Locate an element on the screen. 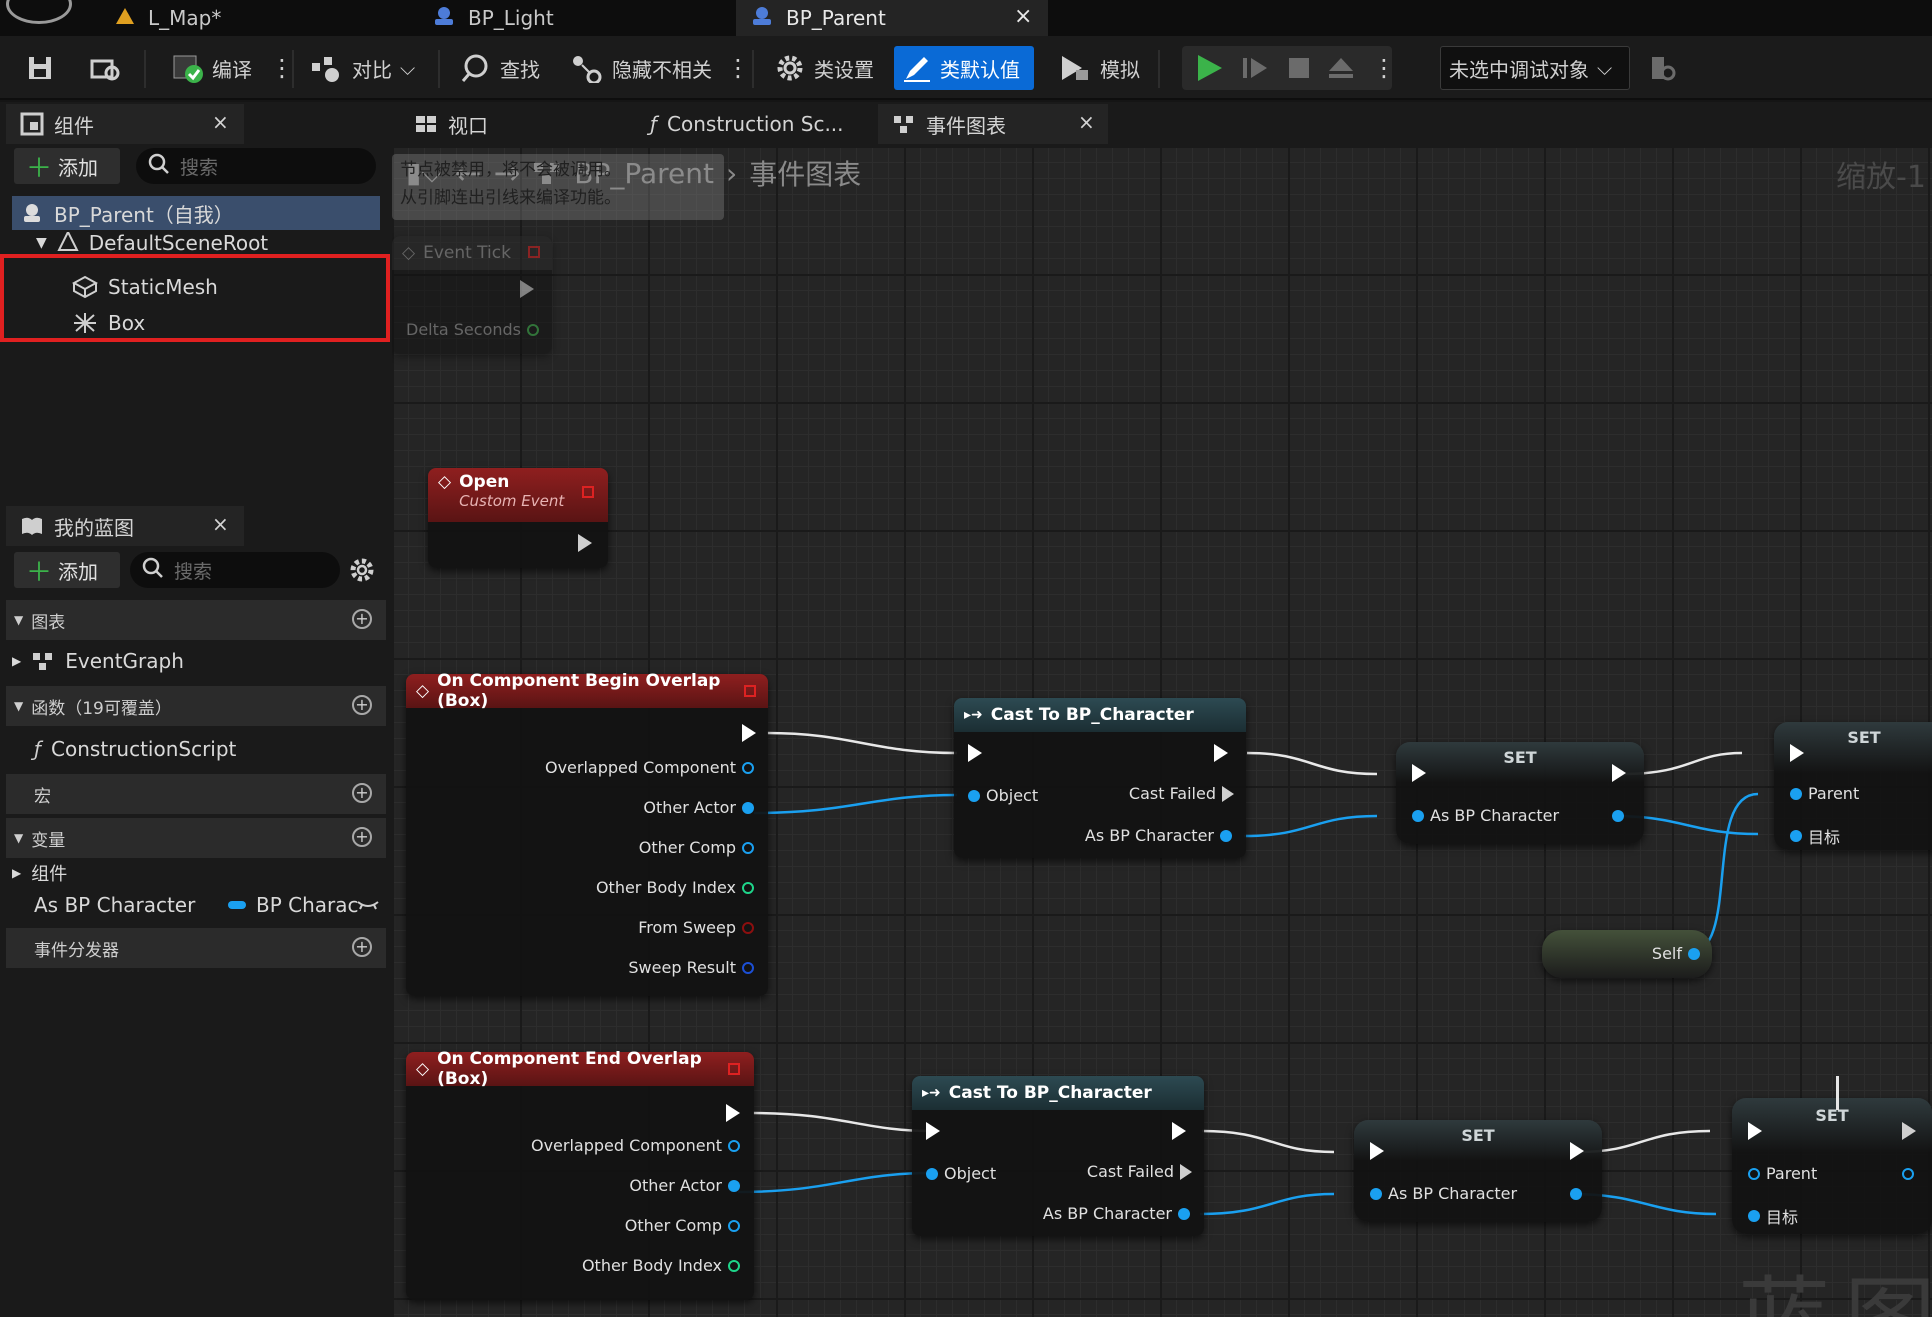 The image size is (1932, 1317). add-graph-icon: + is located at coordinates (362, 619).